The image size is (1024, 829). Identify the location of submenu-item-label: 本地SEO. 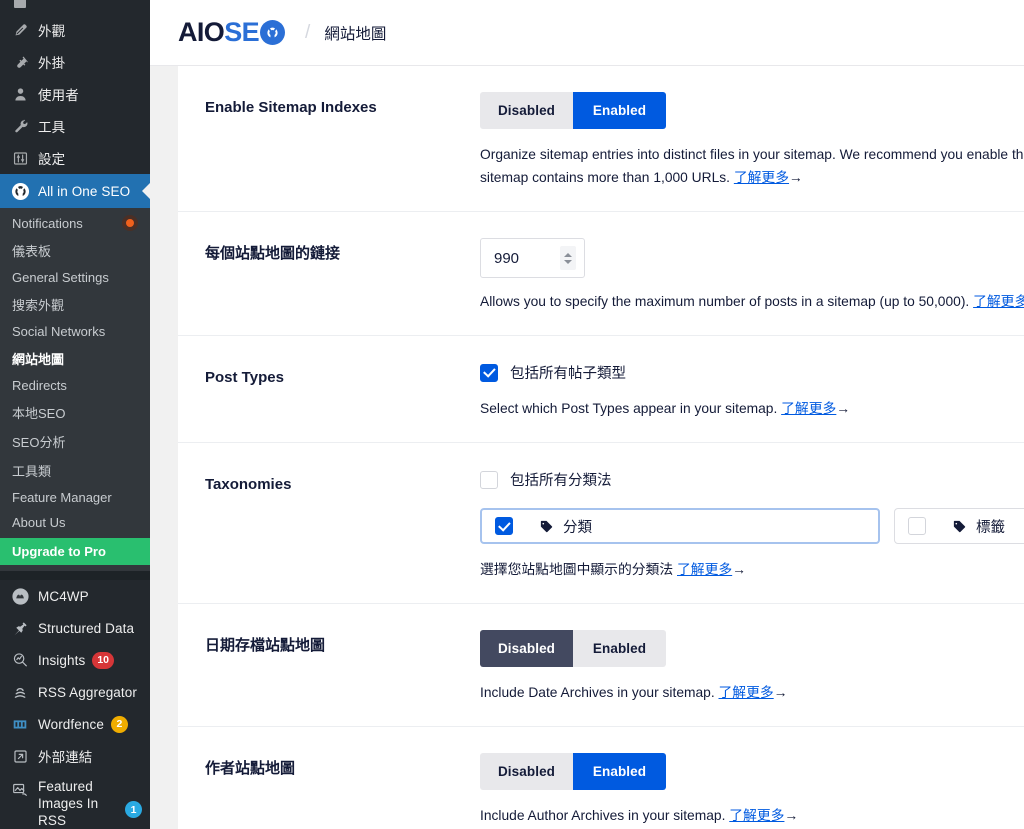
(39, 413).